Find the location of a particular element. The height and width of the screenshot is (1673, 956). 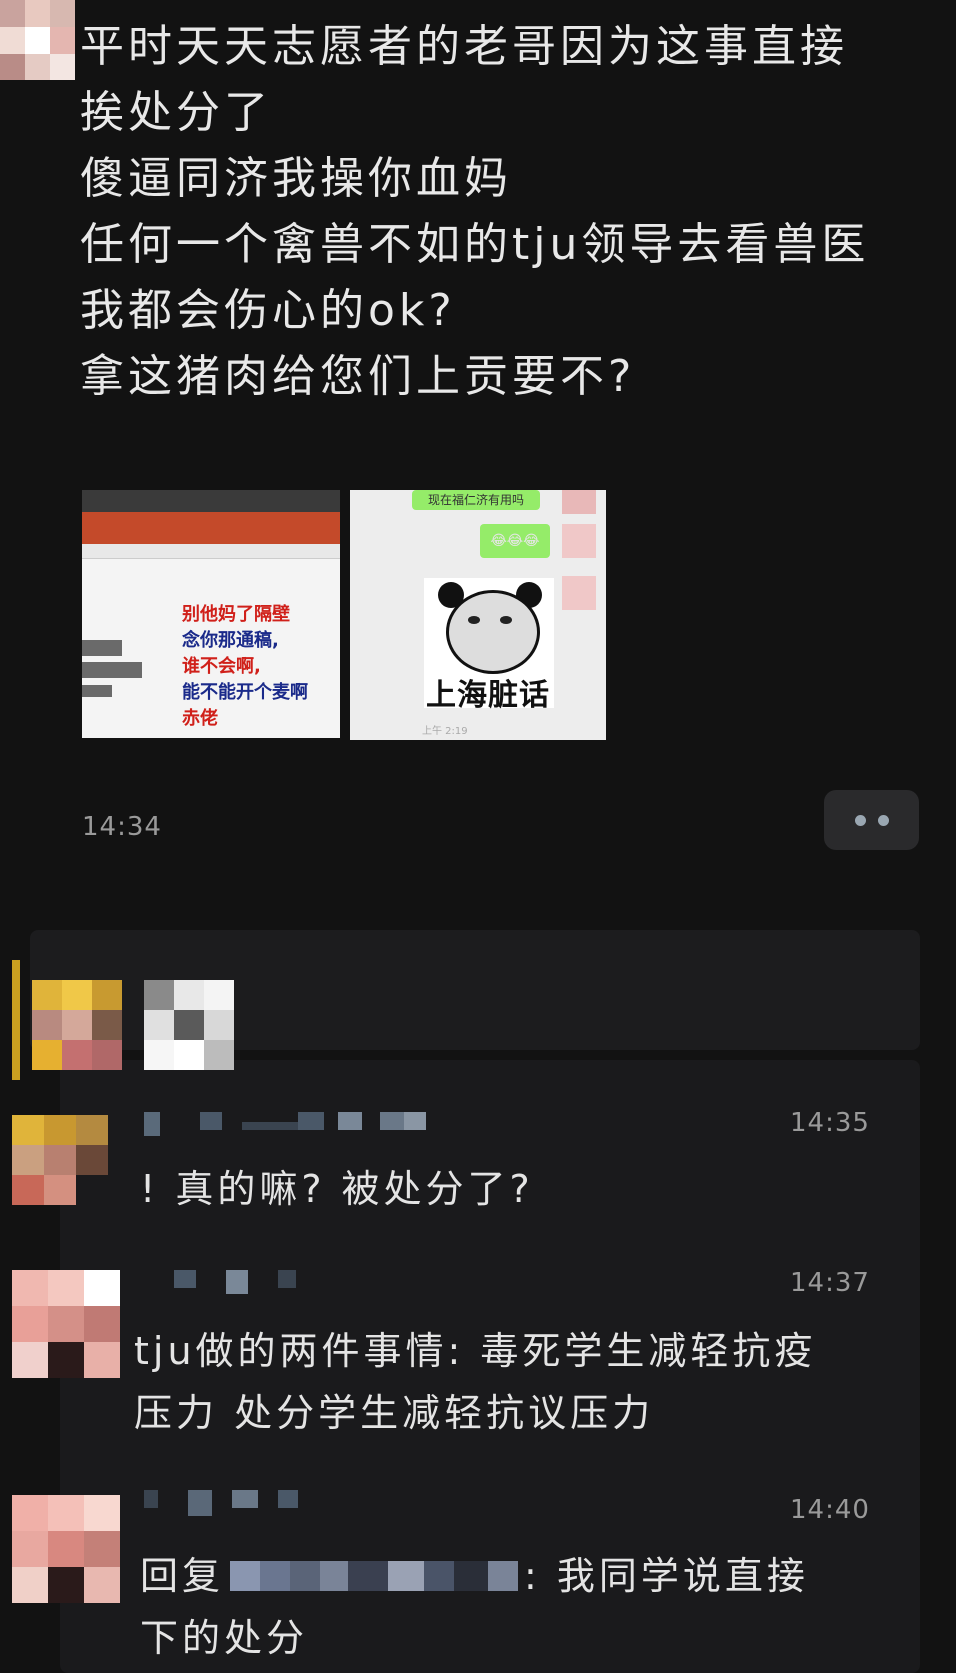

message-text: ! 真的嘛? 被处分了? is located at coordinates (337, 1189).